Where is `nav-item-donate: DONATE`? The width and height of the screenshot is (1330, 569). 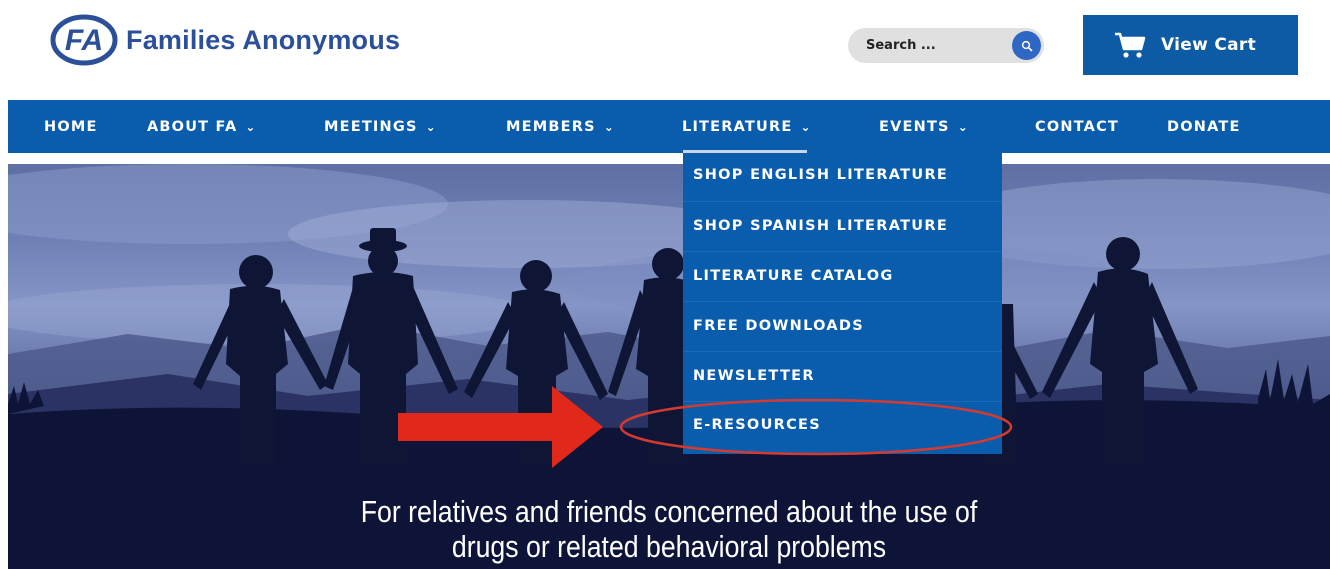 nav-item-donate: DONATE is located at coordinates (1204, 126).